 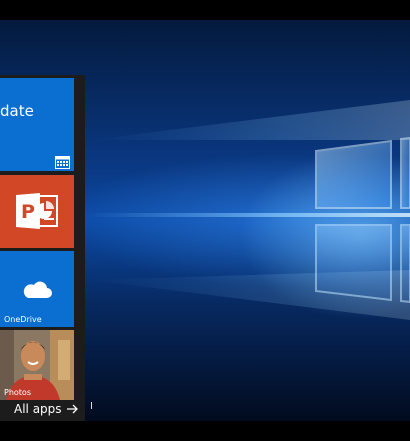 I want to click on all-apps-label: All apps, so click(x=38, y=409).